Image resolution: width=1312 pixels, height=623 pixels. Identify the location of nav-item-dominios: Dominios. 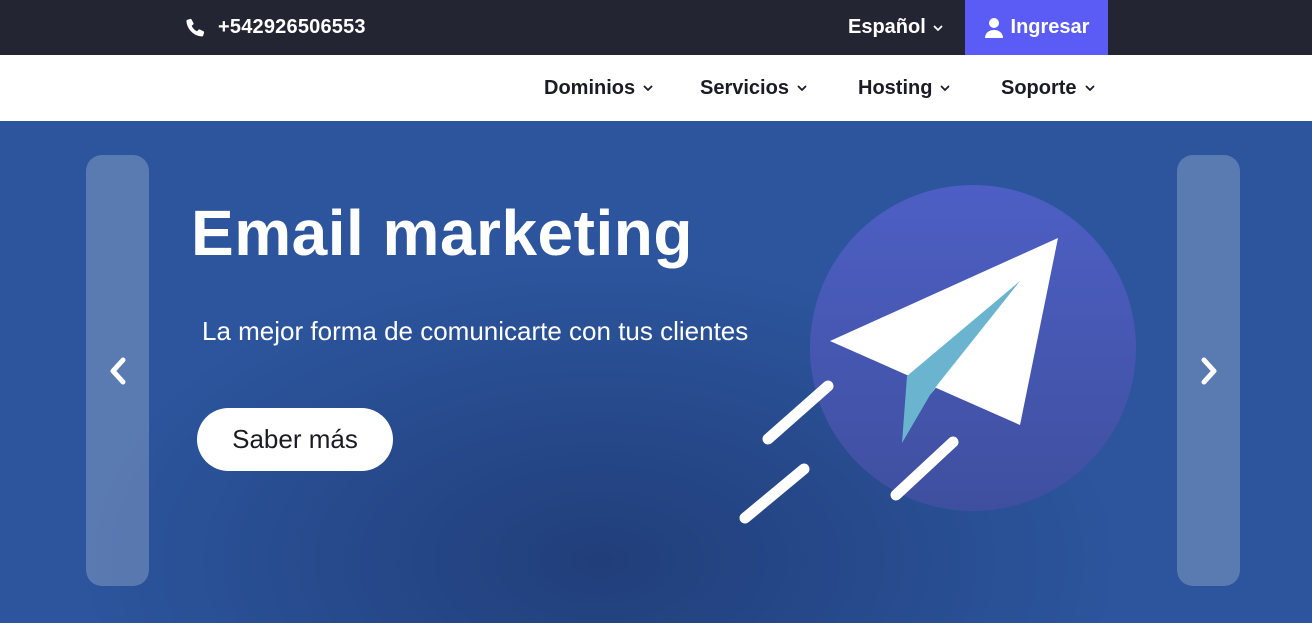
(599, 88).